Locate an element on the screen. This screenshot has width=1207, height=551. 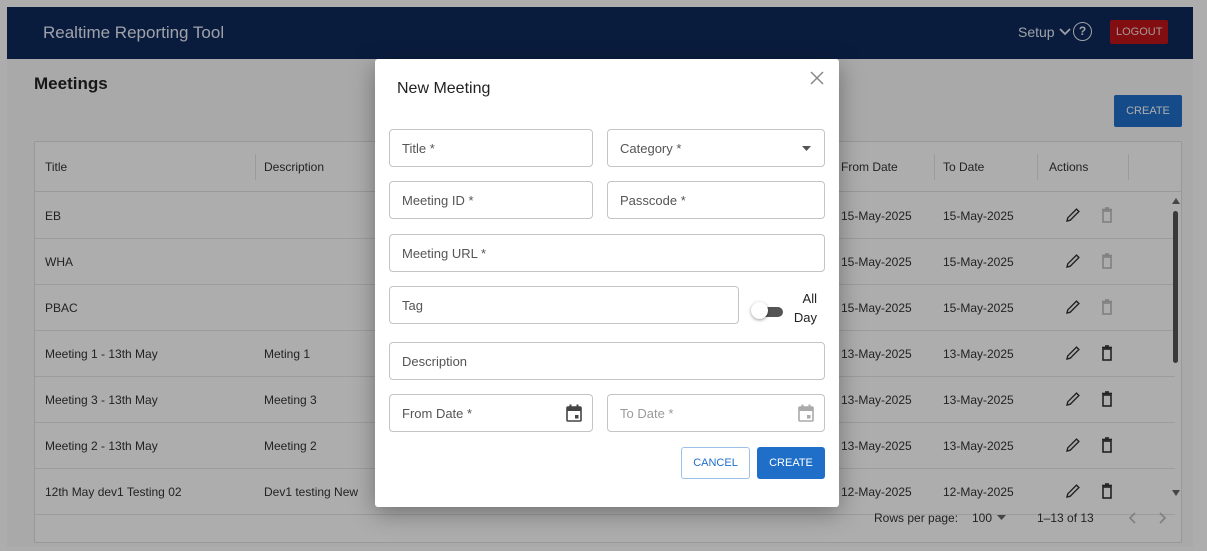
meeting-id-field-label: Meeting ID * is located at coordinates (438, 200).